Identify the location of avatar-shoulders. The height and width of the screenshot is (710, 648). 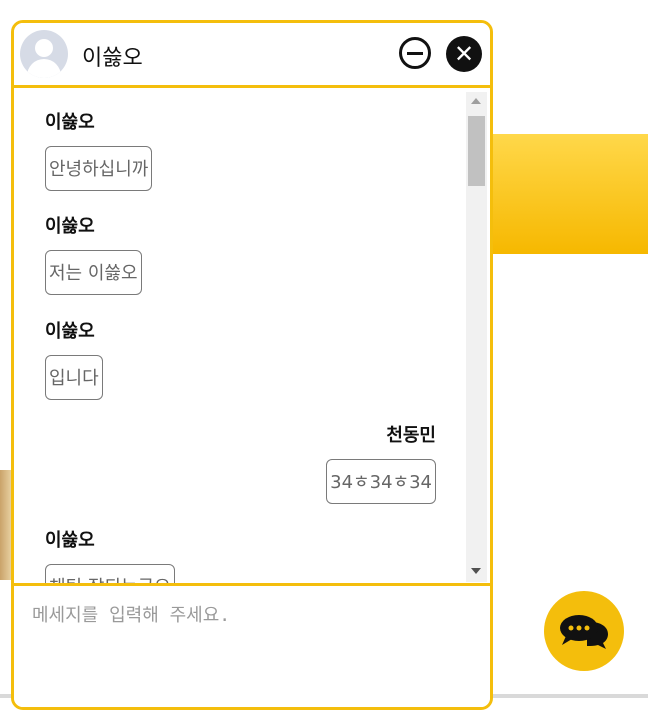
(44, 68).